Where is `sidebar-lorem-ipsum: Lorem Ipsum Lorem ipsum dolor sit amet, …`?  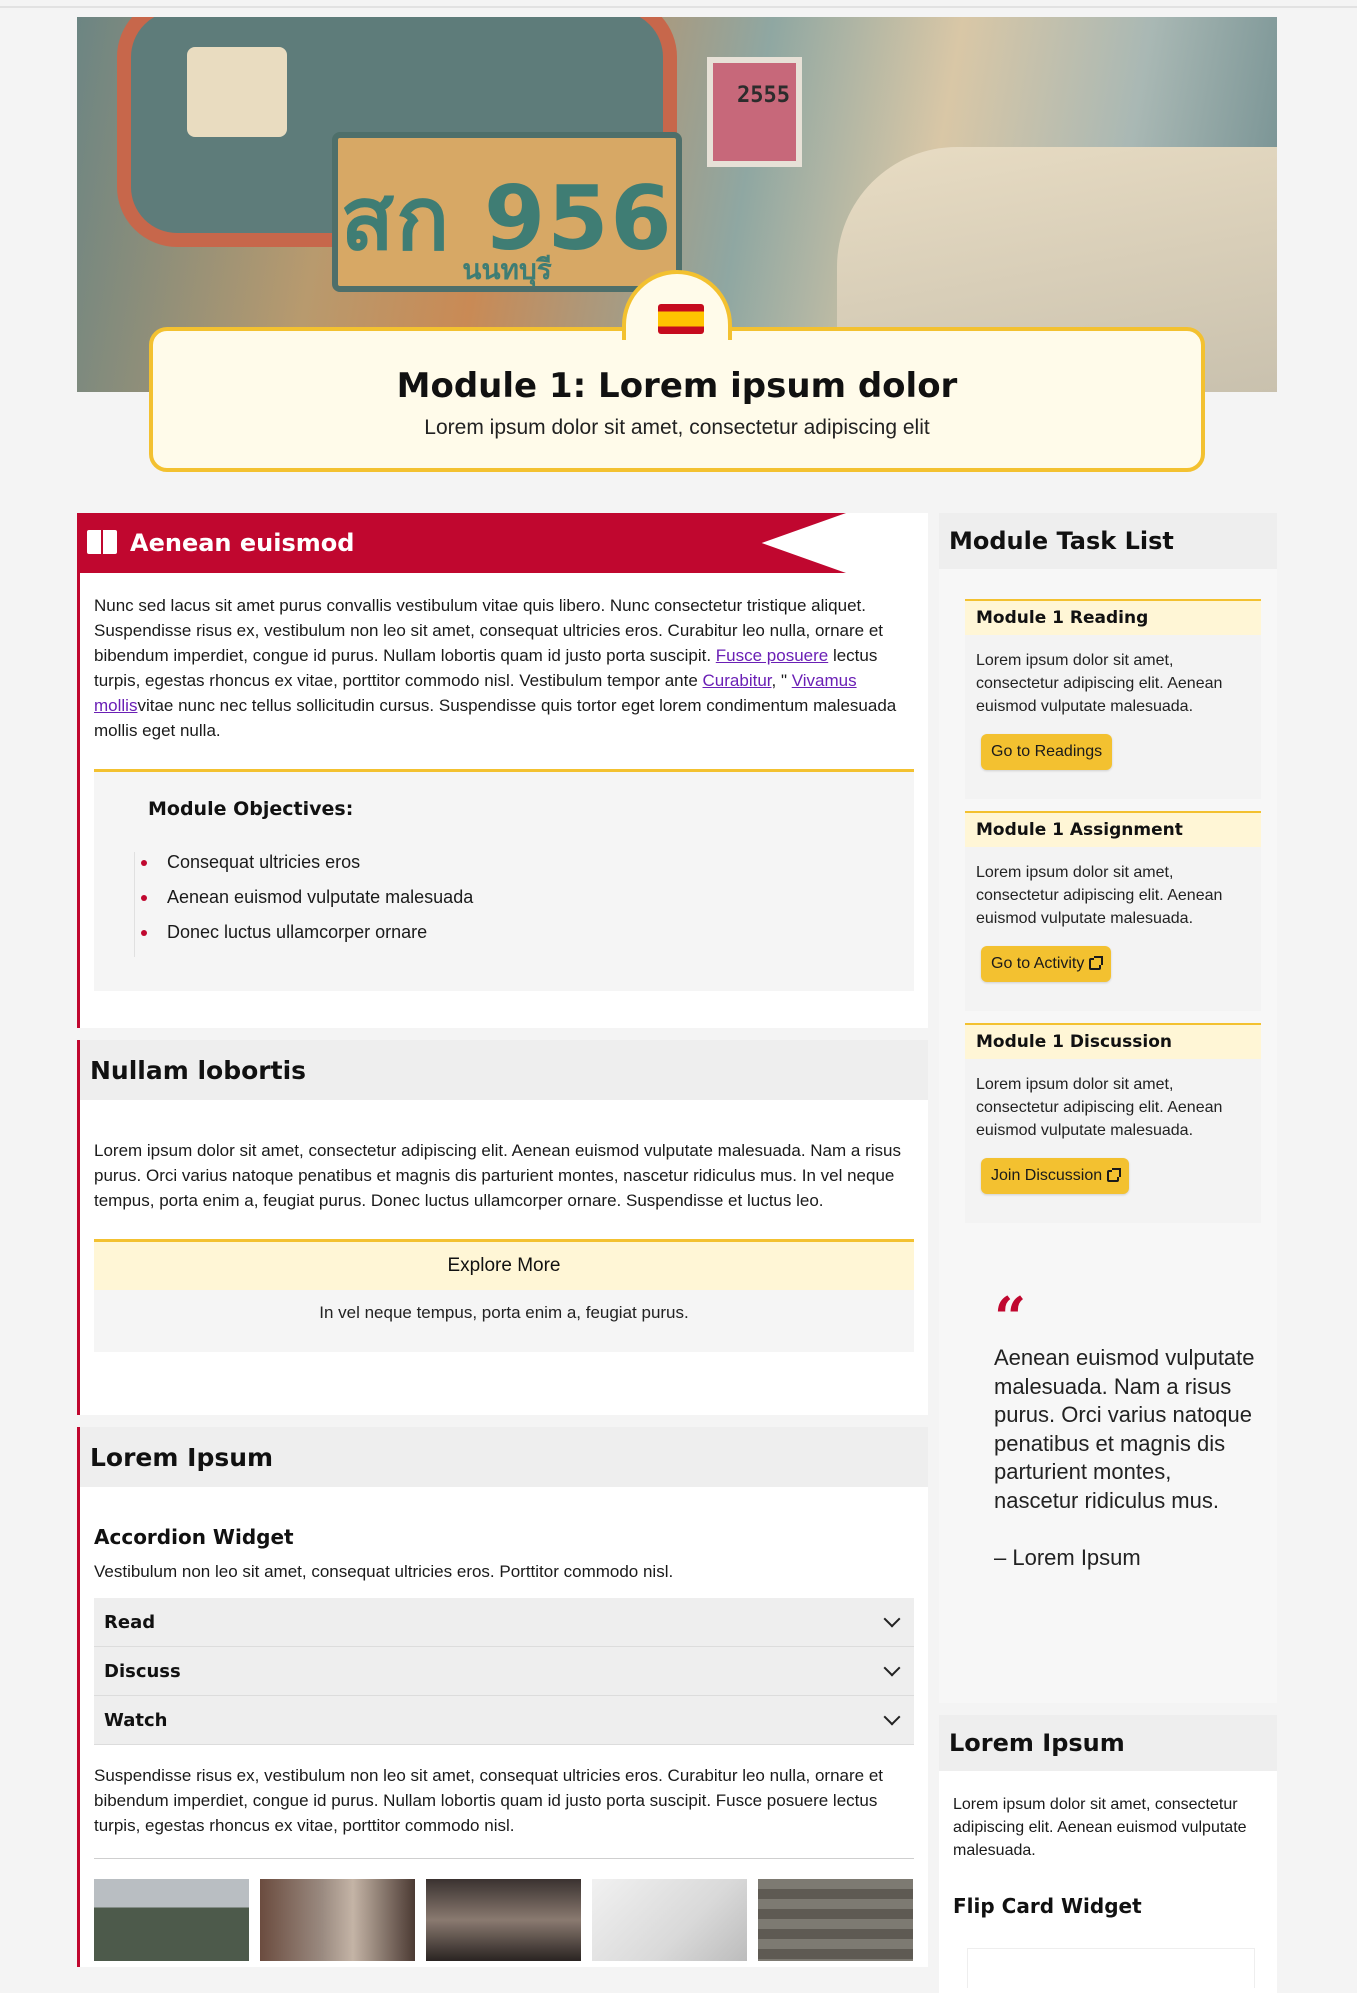 sidebar-lorem-ipsum: Lorem Ipsum Lorem ipsum dolor sit amet, … is located at coordinates (1108, 1854).